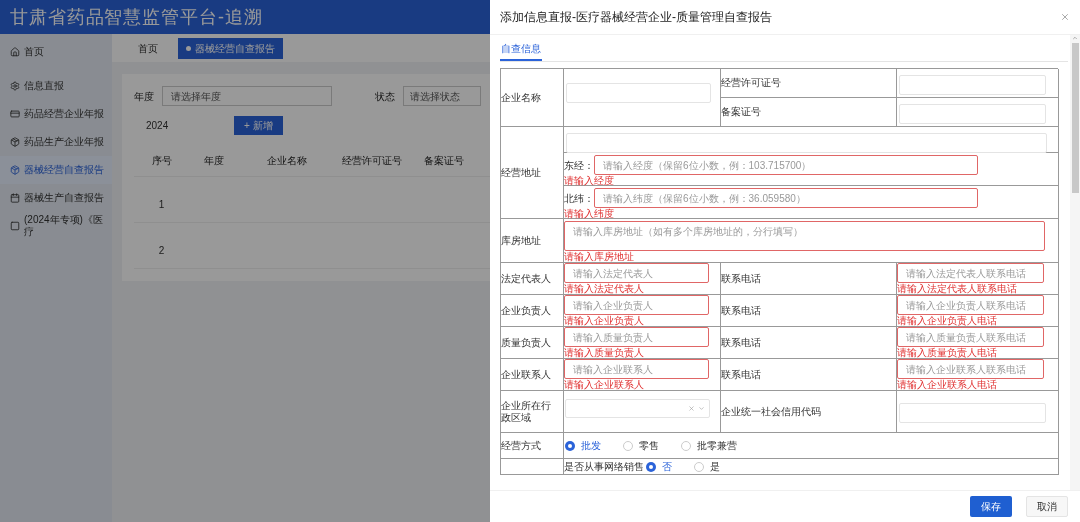 This screenshot has height=522, width=1080. I want to click on coordinate-label: 北纬：, so click(579, 198).